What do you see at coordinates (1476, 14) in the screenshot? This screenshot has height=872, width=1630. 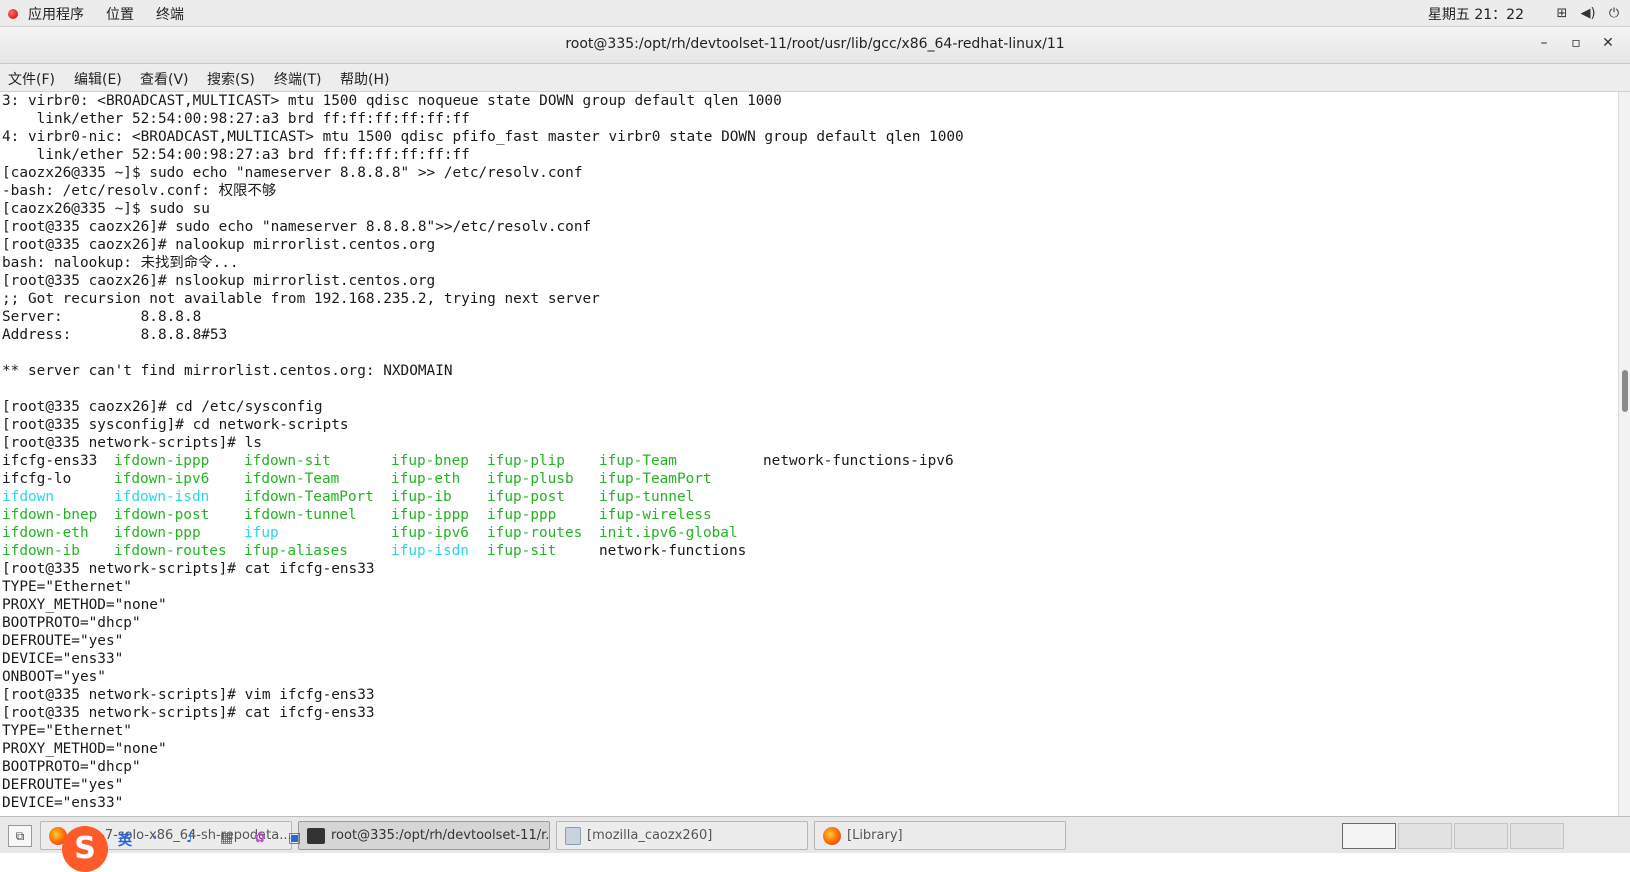 I see `clock: 星期五 21：22` at bounding box center [1476, 14].